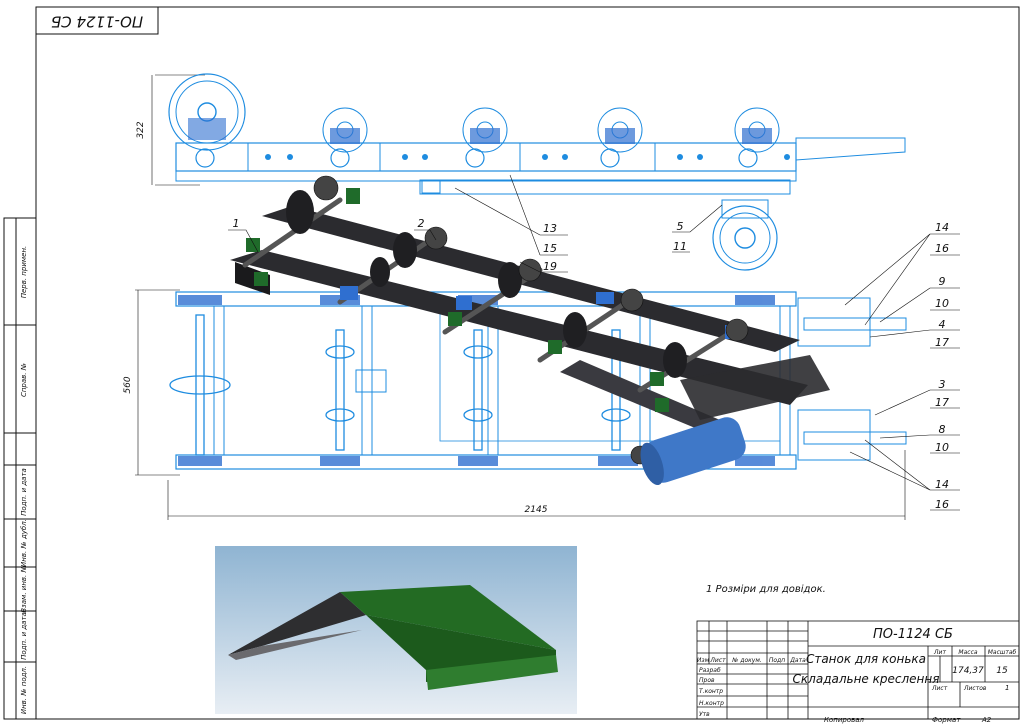 The height and width of the screenshot is (725, 1024). What do you see at coordinates (680, 226) in the screenshot?
I see `callout-5: 5` at bounding box center [680, 226].